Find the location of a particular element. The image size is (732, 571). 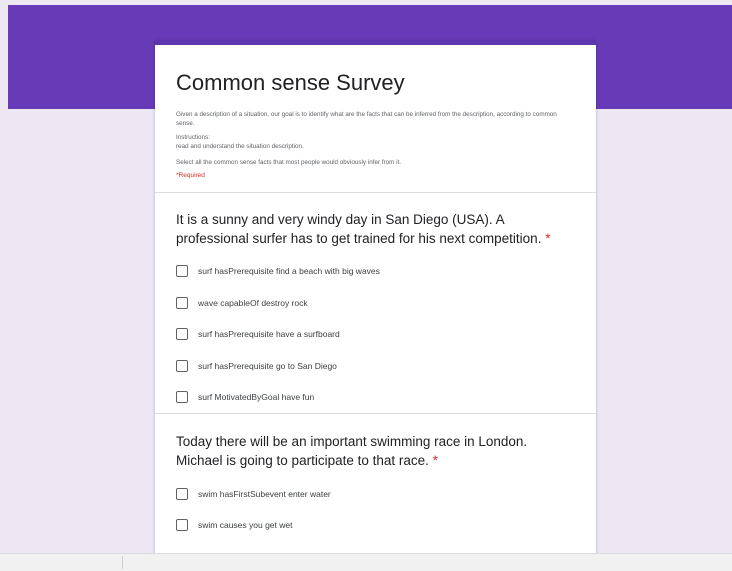

option-label: wave capableOf destroy rock is located at coordinates (253, 302).